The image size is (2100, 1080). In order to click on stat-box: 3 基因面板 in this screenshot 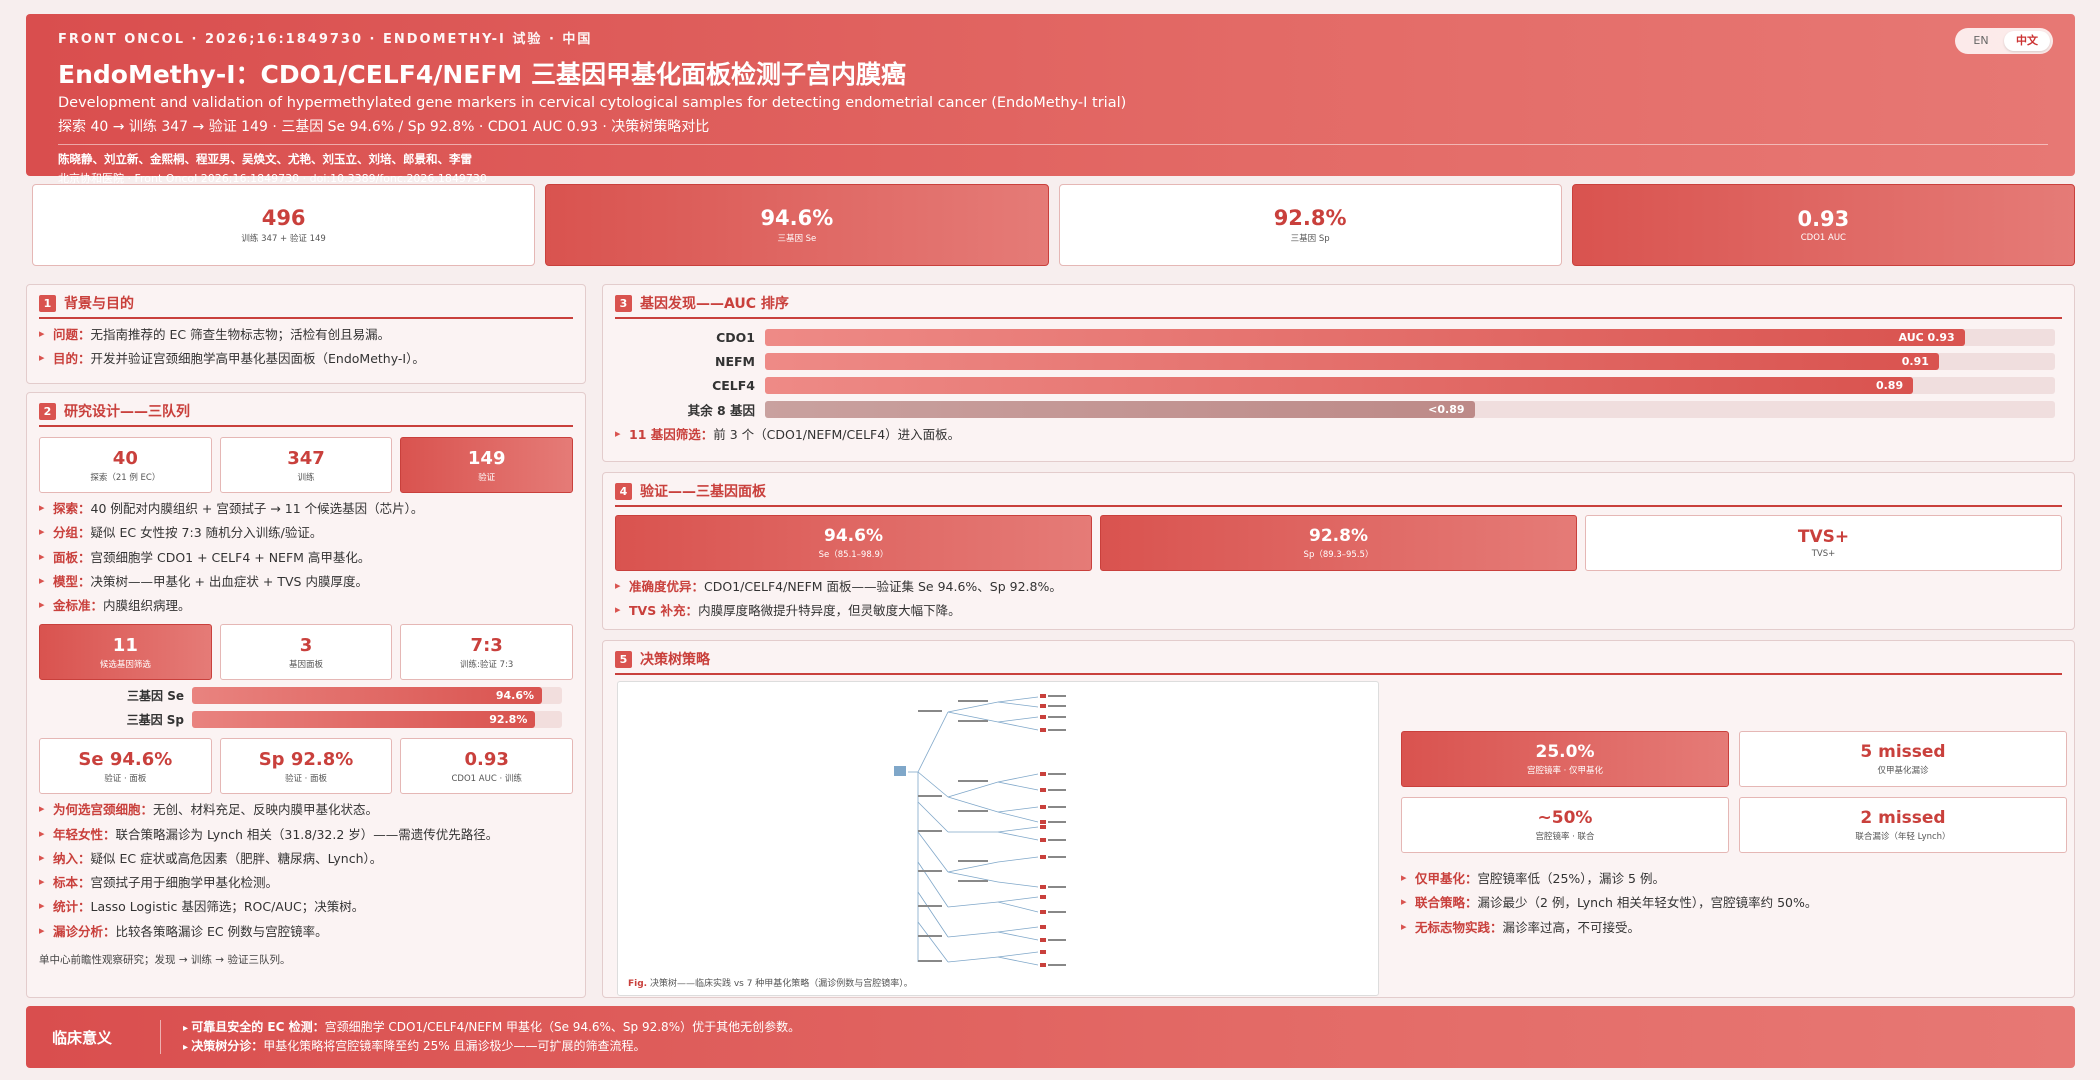, I will do `click(306, 652)`.